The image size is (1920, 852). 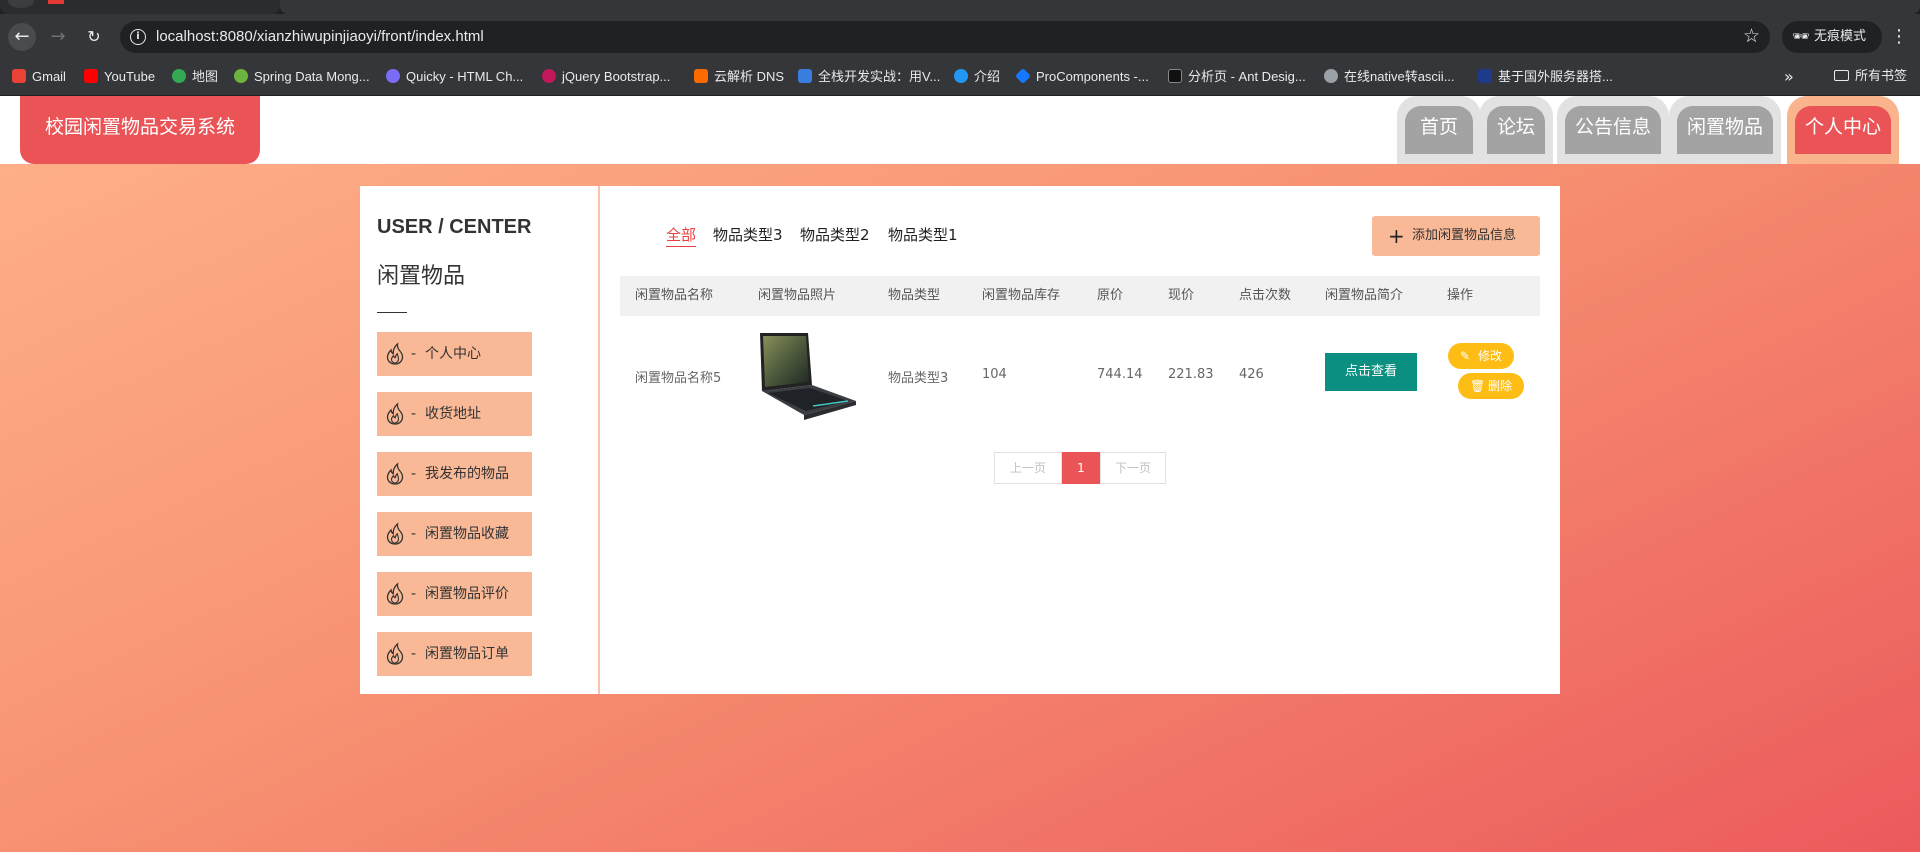 I want to click on column-header: 闲置物品名称, so click(x=674, y=295).